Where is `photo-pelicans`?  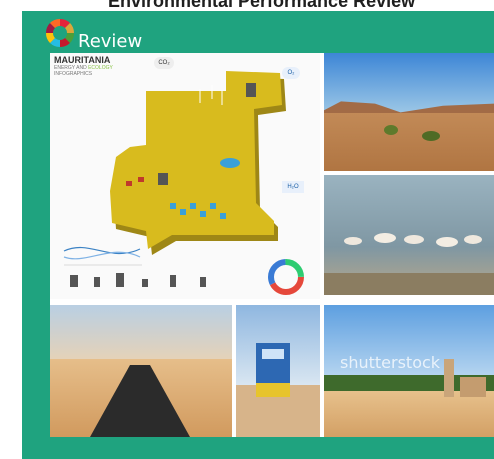
photo-pelicans is located at coordinates (409, 235).